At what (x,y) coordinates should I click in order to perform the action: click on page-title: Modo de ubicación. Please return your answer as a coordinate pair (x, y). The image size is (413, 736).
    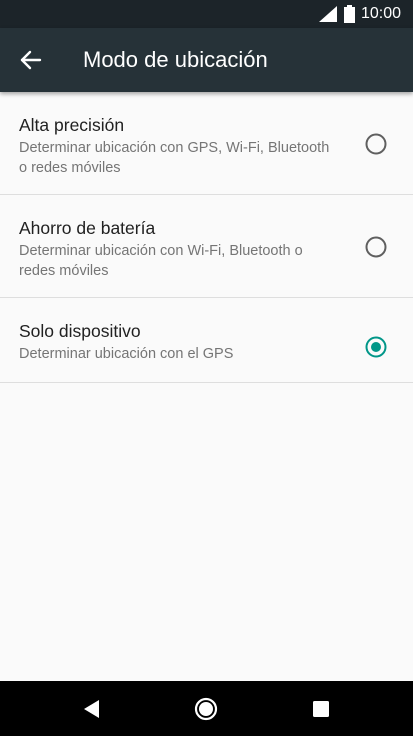
    Looking at the image, I should click on (175, 59).